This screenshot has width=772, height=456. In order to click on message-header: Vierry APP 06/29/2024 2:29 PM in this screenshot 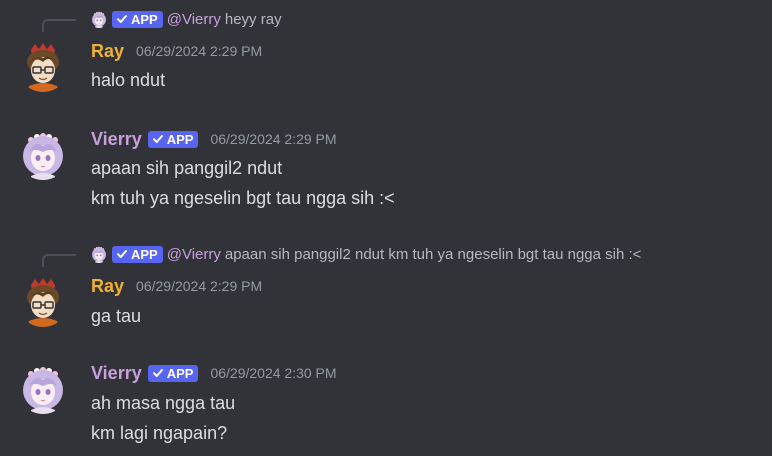, I will do `click(214, 139)`.